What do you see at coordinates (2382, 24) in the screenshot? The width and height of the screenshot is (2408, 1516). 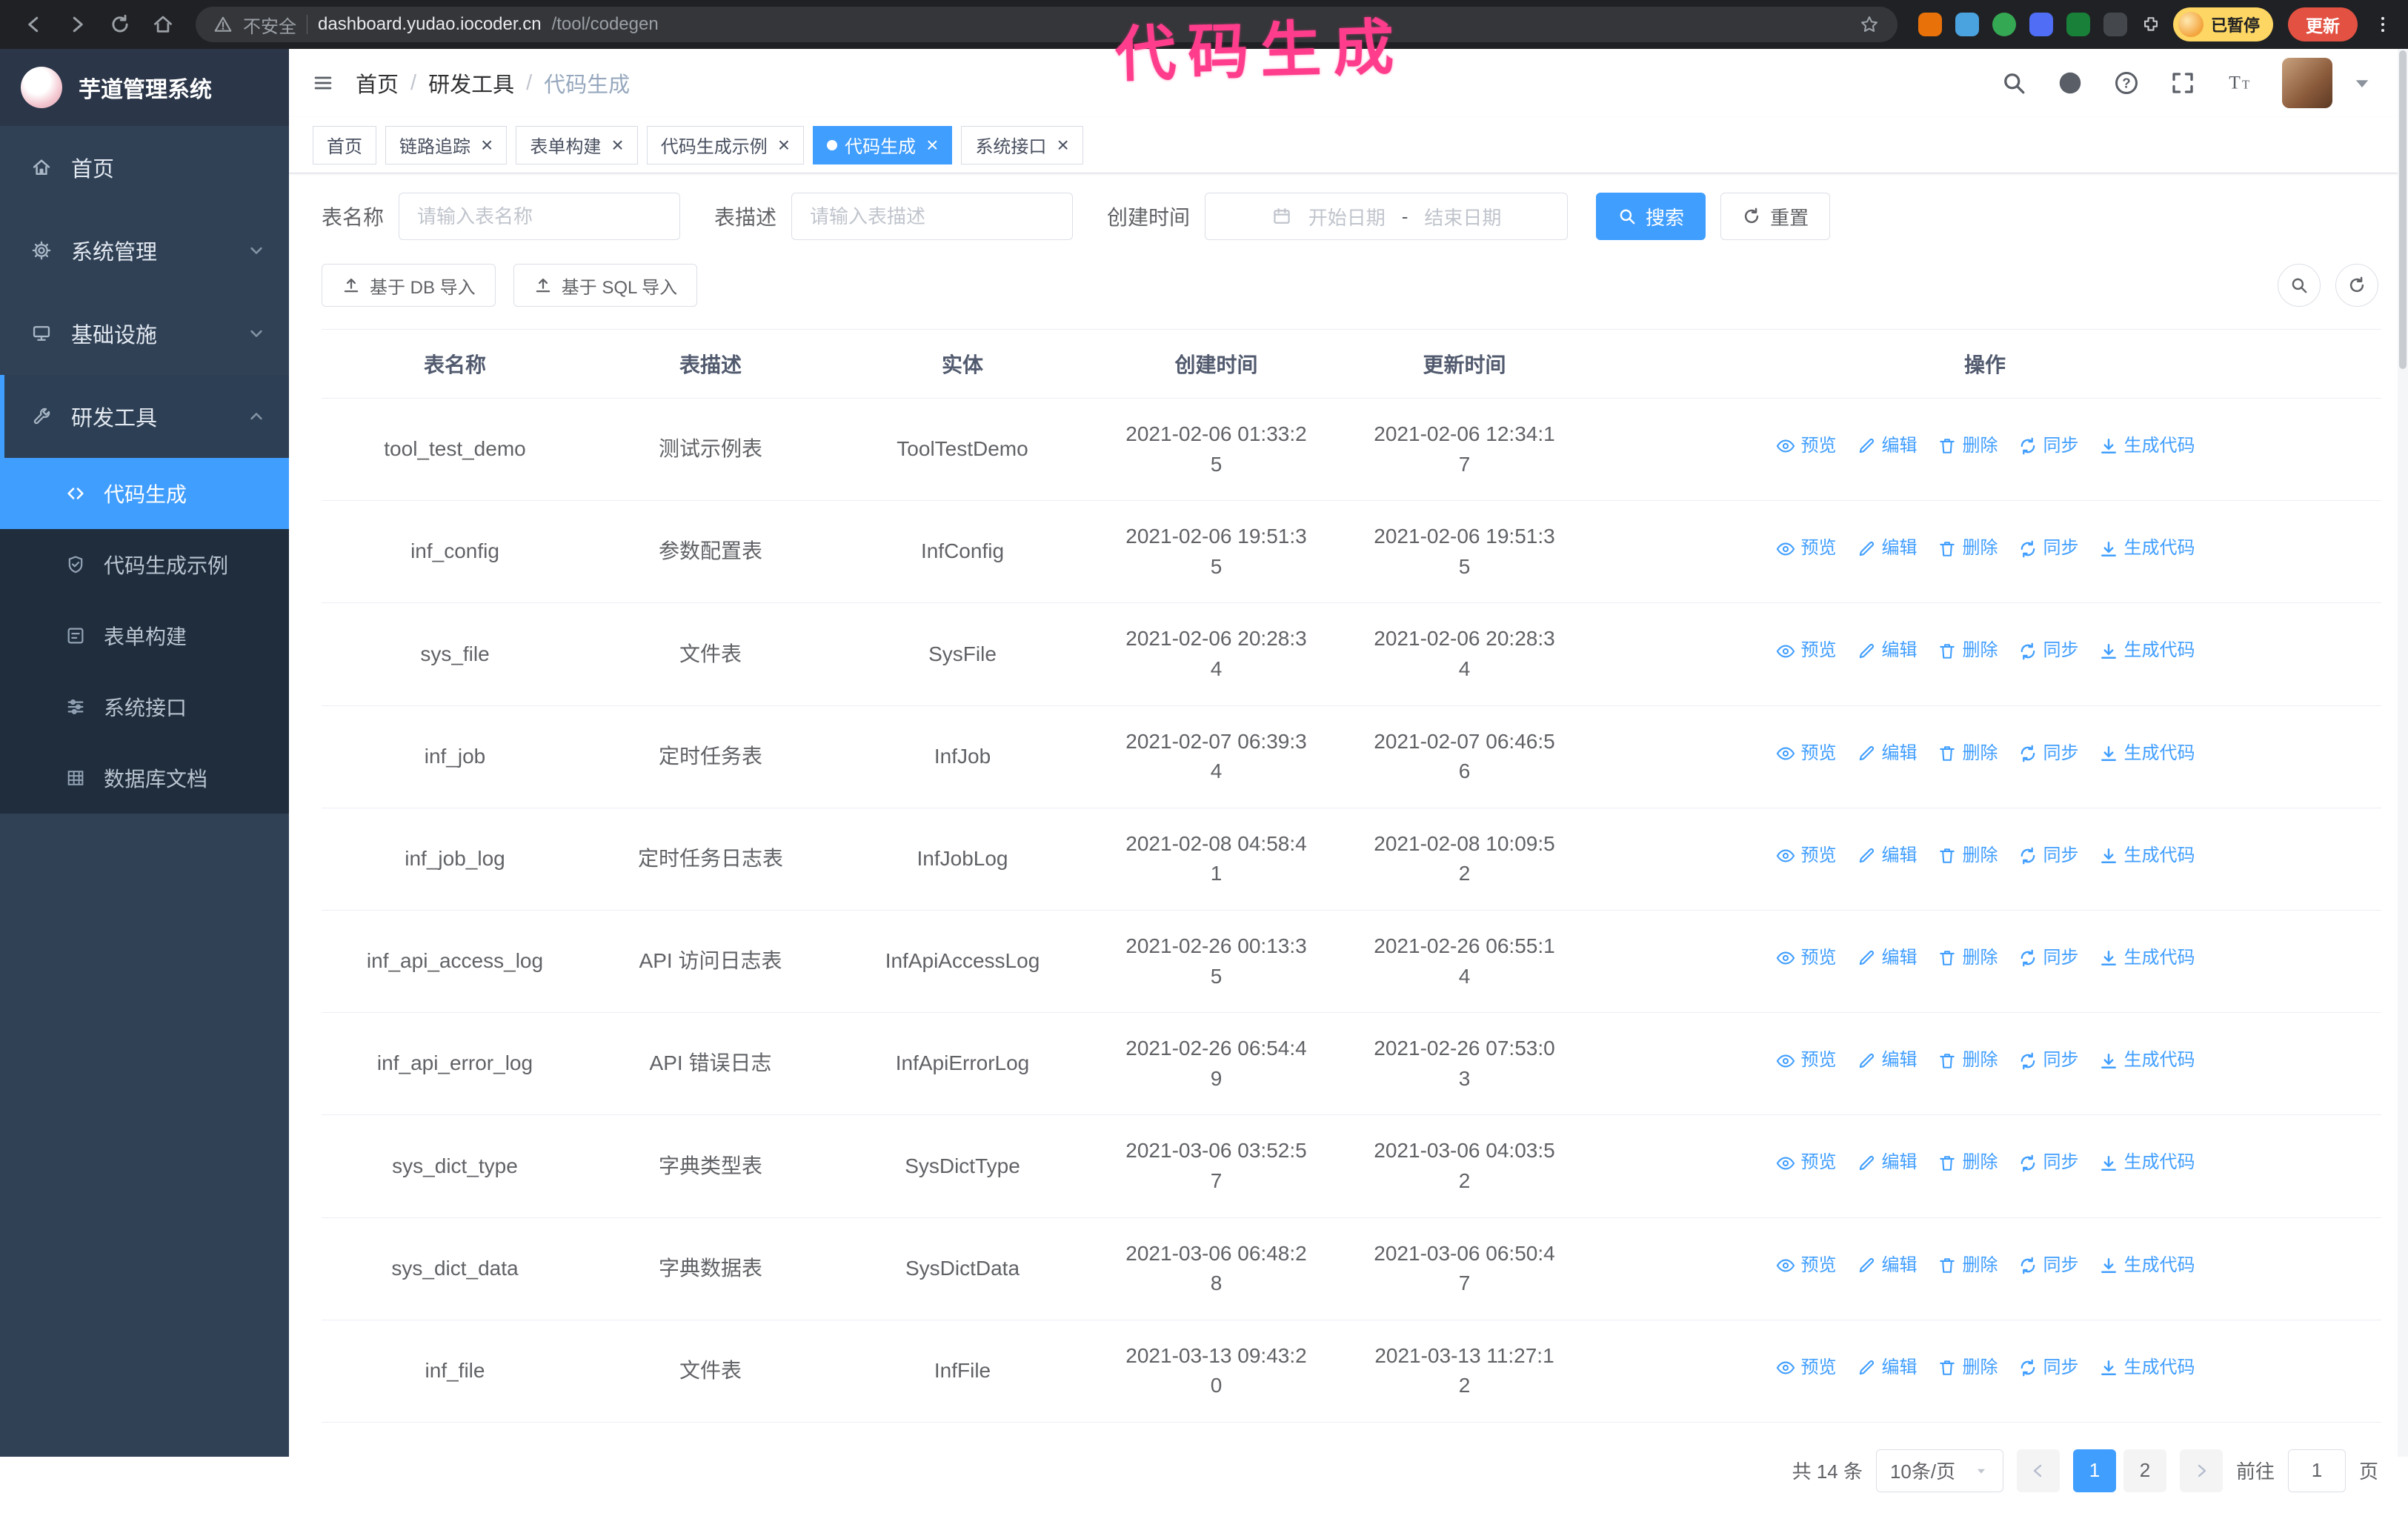 I see `browser-menu-icon` at bounding box center [2382, 24].